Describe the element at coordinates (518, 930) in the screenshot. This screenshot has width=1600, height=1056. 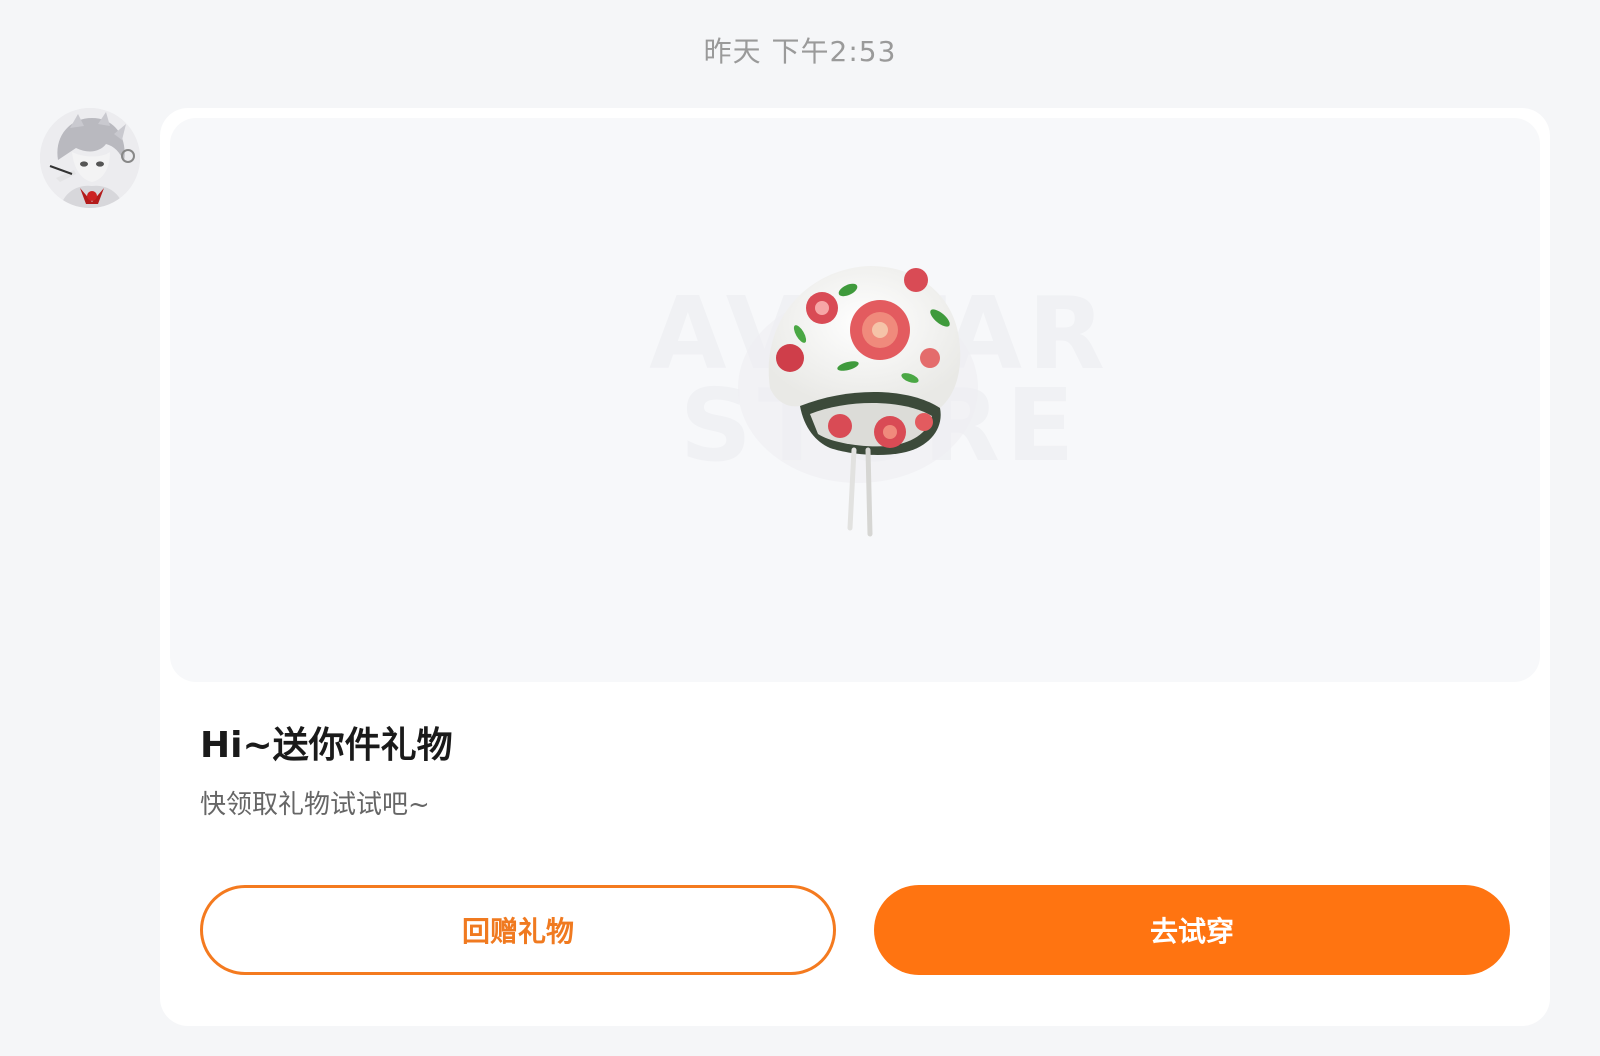
I see `return-gift-button: 回赠礼物` at that location.